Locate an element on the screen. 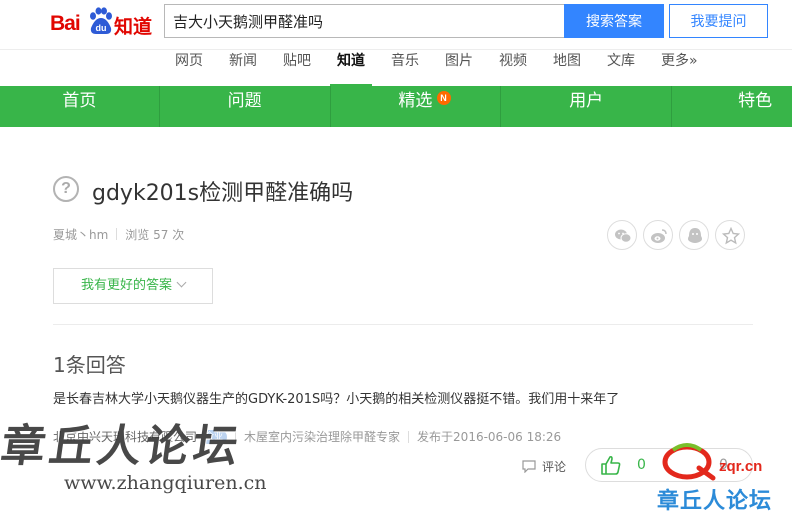  better-answer-button: 我有更好的答案 is located at coordinates (133, 286).